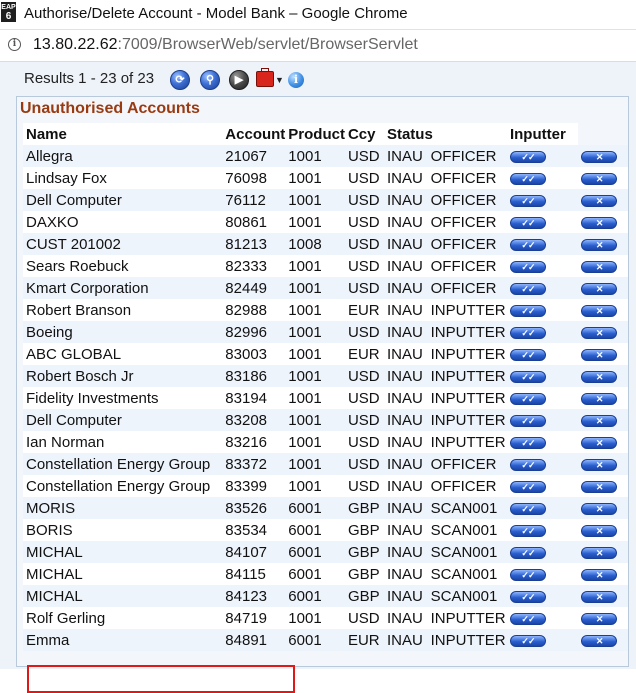 The height and width of the screenshot is (693, 636). Describe the element at coordinates (254, 376) in the screenshot. I see `account-number-cell: 83186` at that location.